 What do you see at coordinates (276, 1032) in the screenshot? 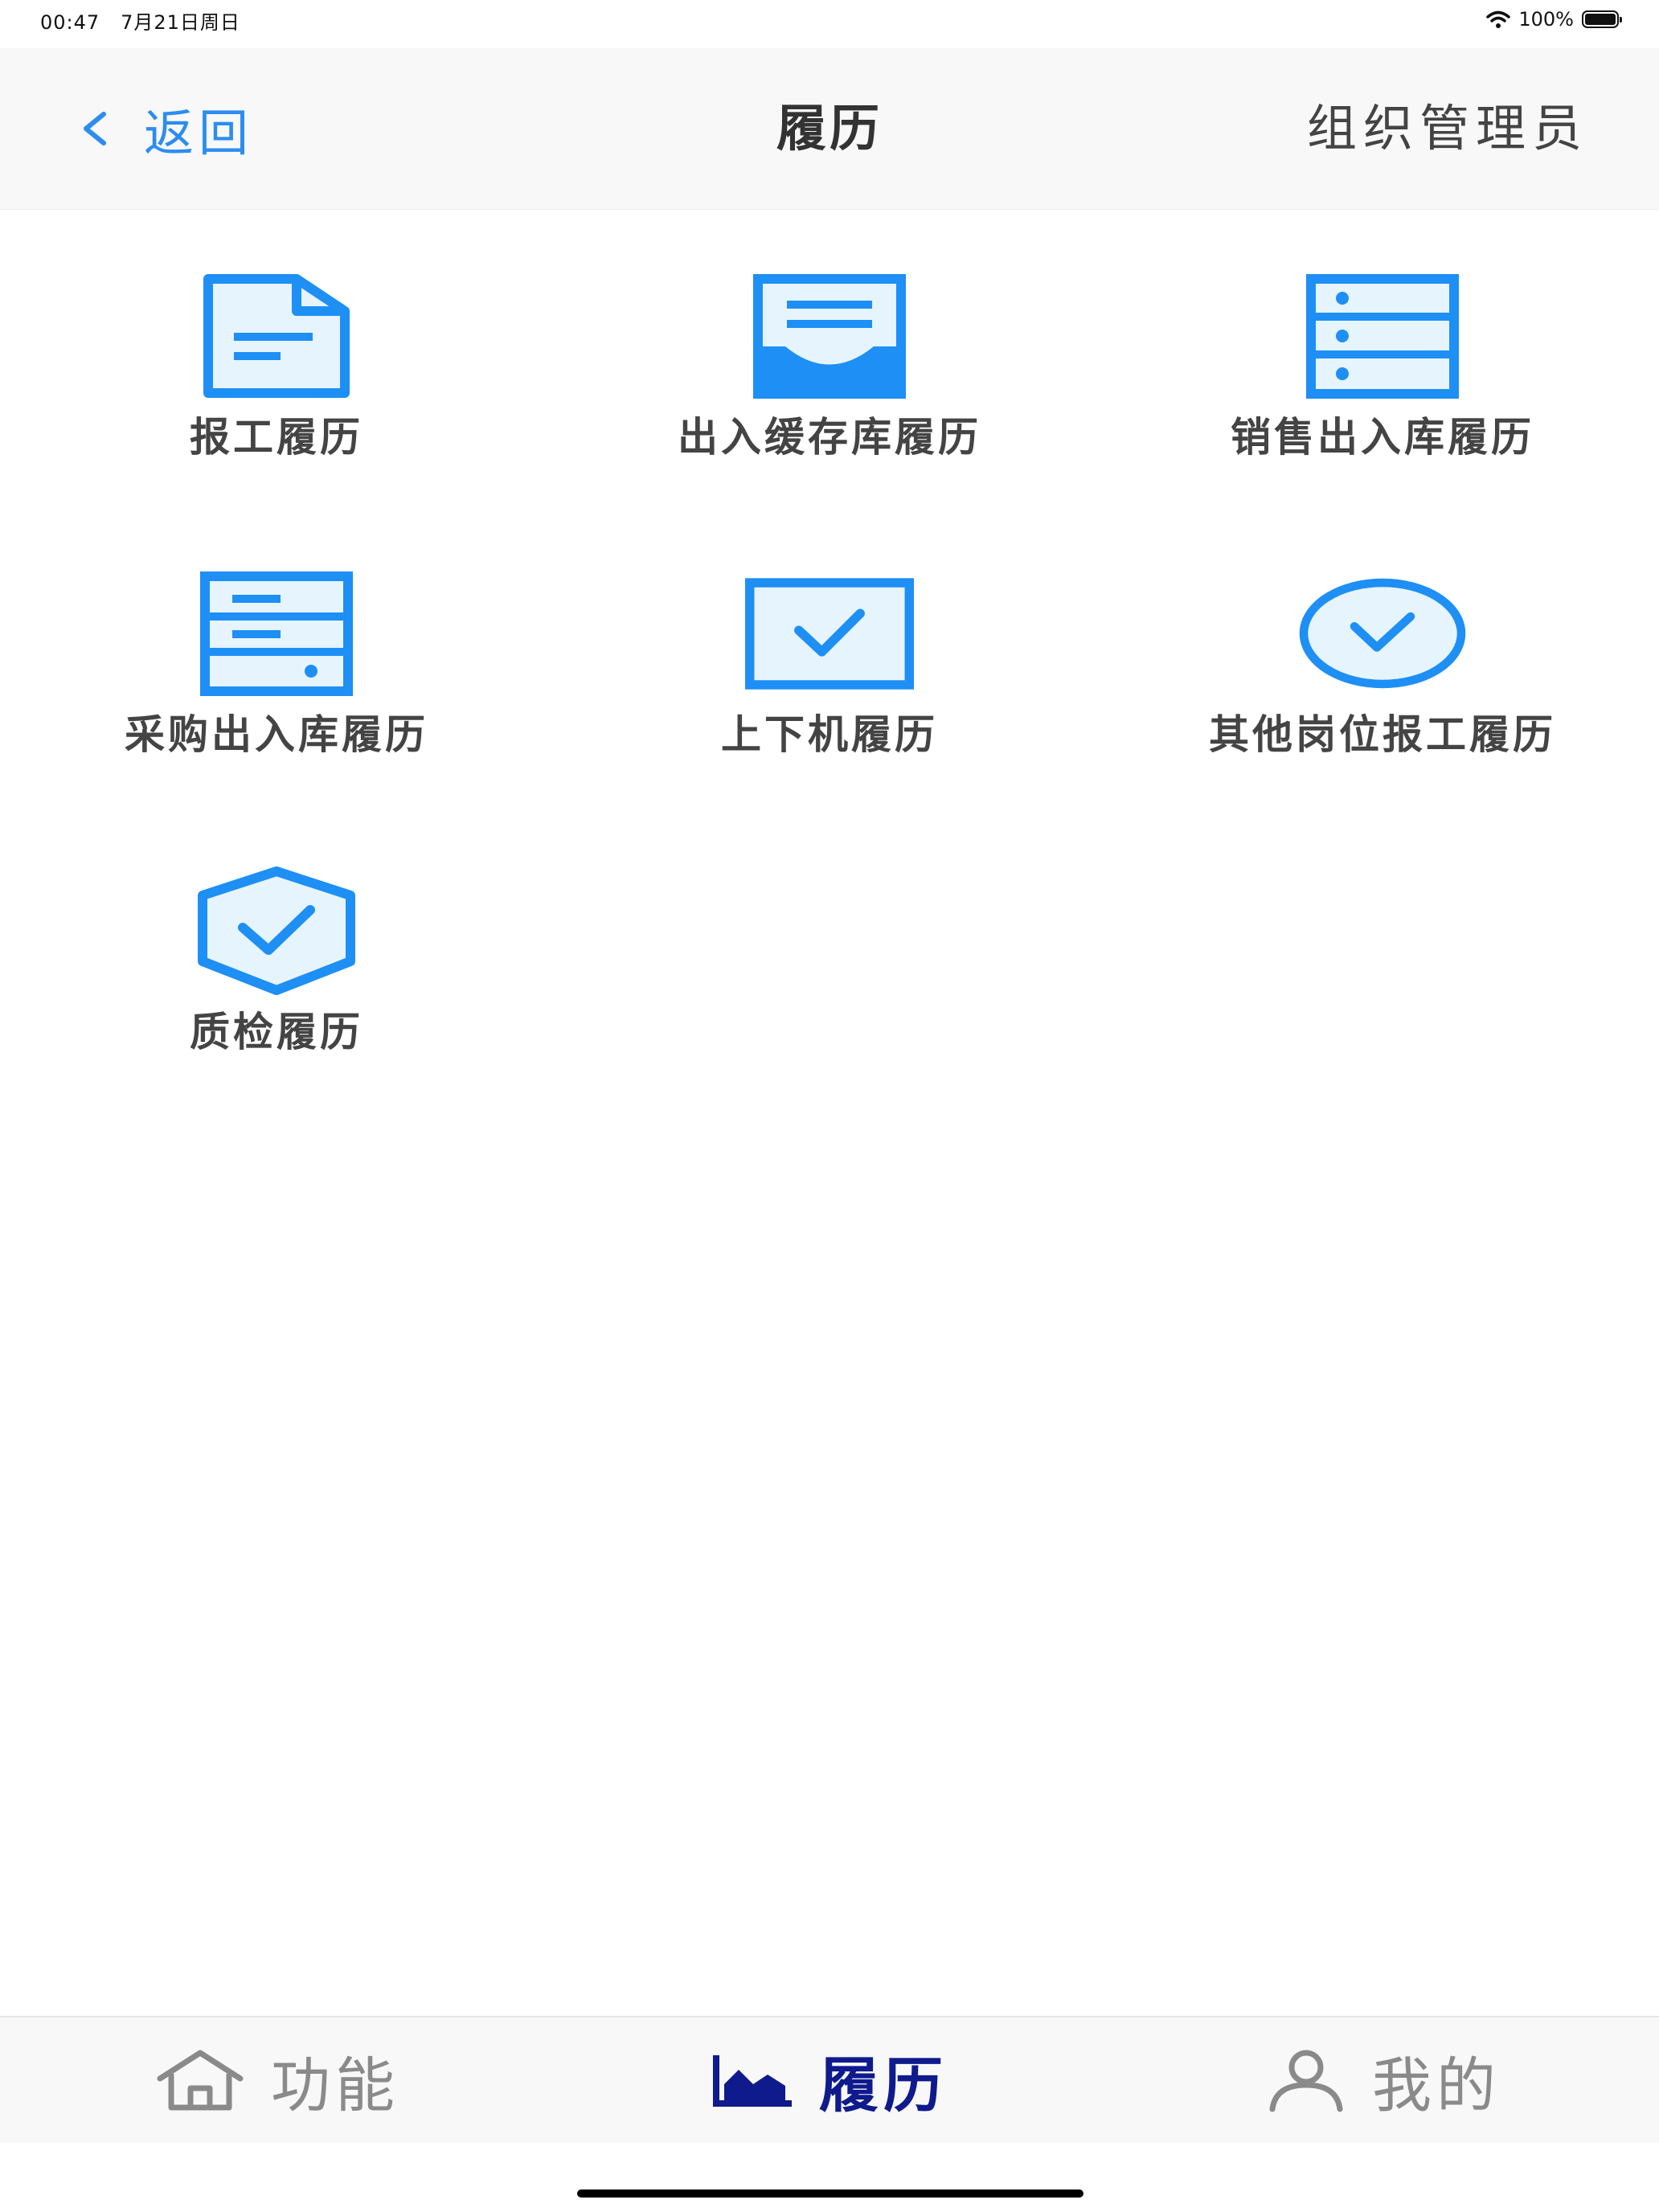
I see `grid-item-label: 质检履历` at bounding box center [276, 1032].